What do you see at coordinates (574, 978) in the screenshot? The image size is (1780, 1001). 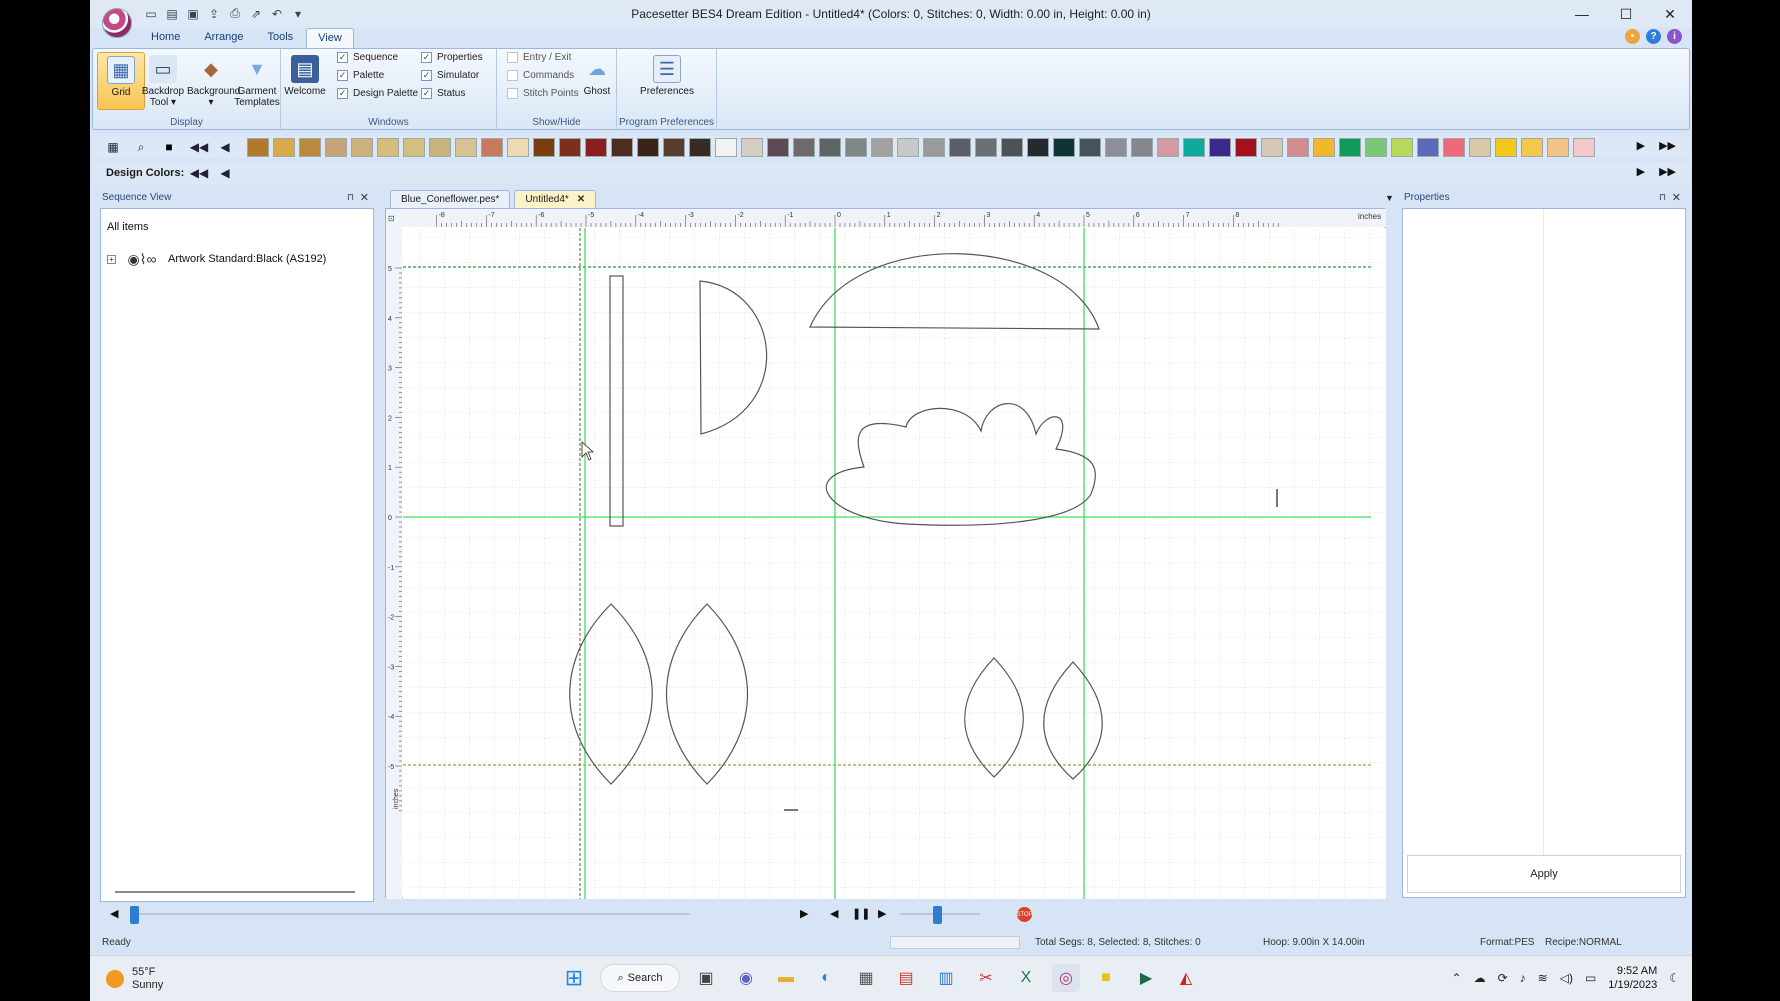 I see `start-icon: ⊞` at bounding box center [574, 978].